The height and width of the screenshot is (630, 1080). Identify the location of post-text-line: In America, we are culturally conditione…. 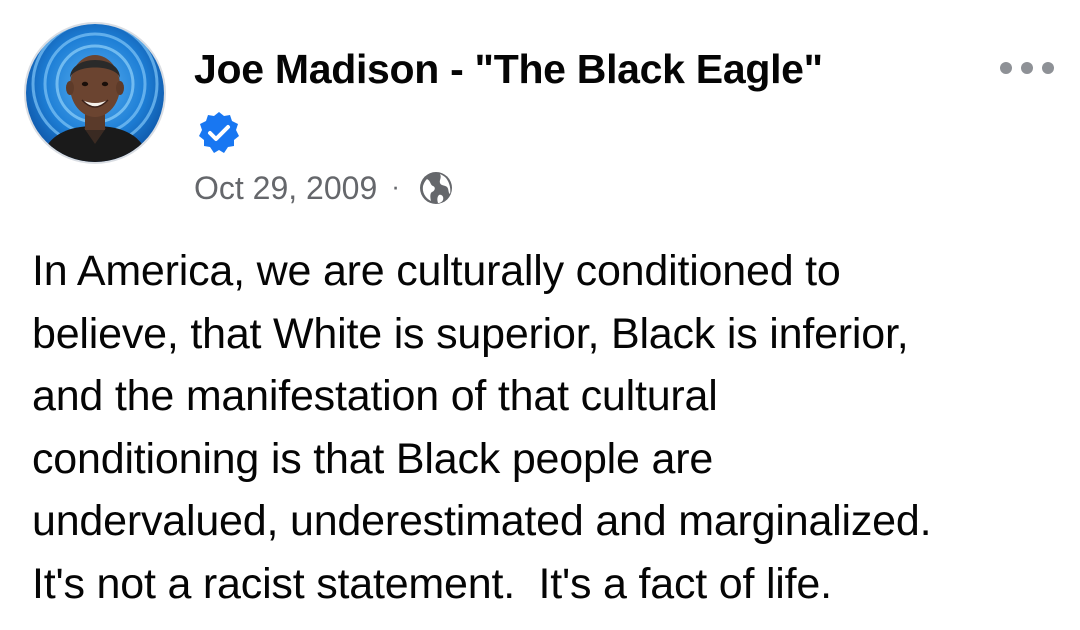
(436, 271).